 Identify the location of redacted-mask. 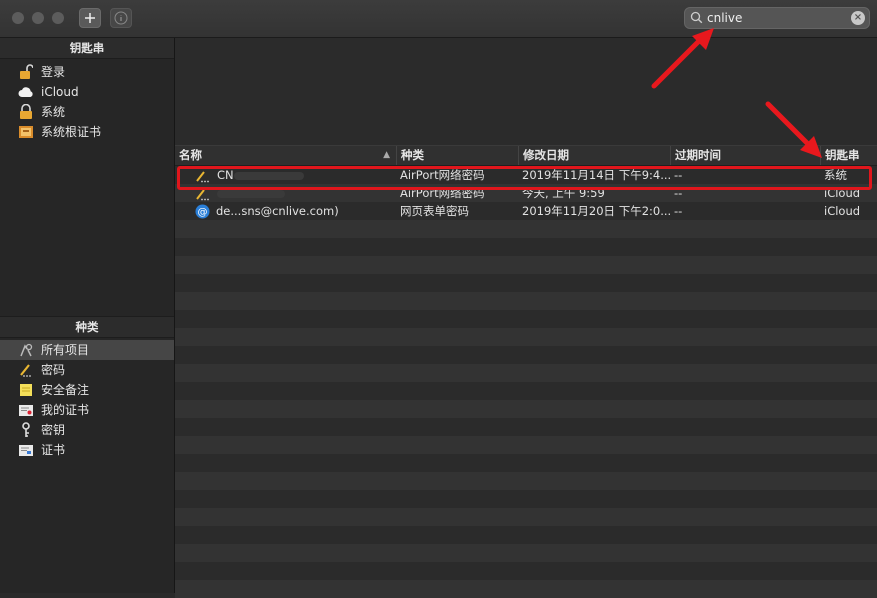
(251, 193).